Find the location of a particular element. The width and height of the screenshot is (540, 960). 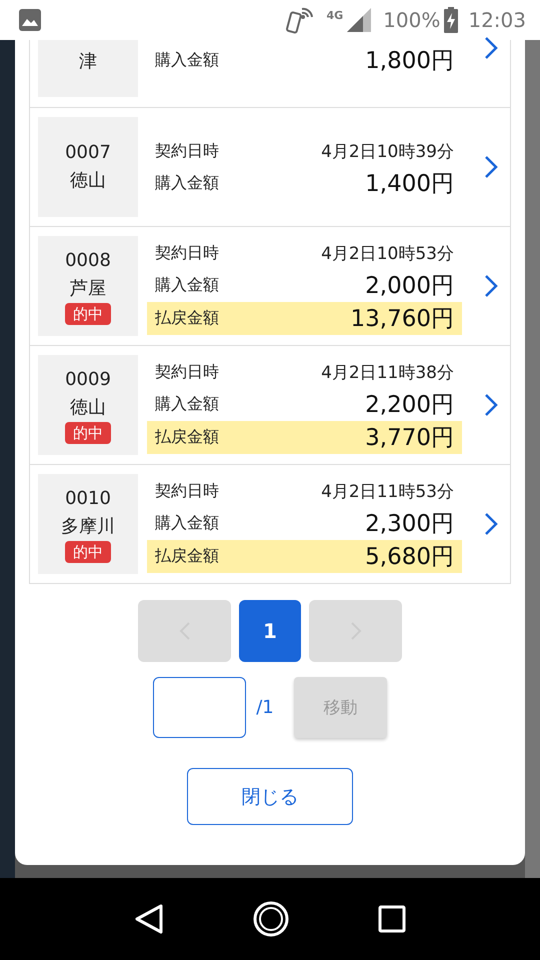

recents-icon is located at coordinates (392, 919).